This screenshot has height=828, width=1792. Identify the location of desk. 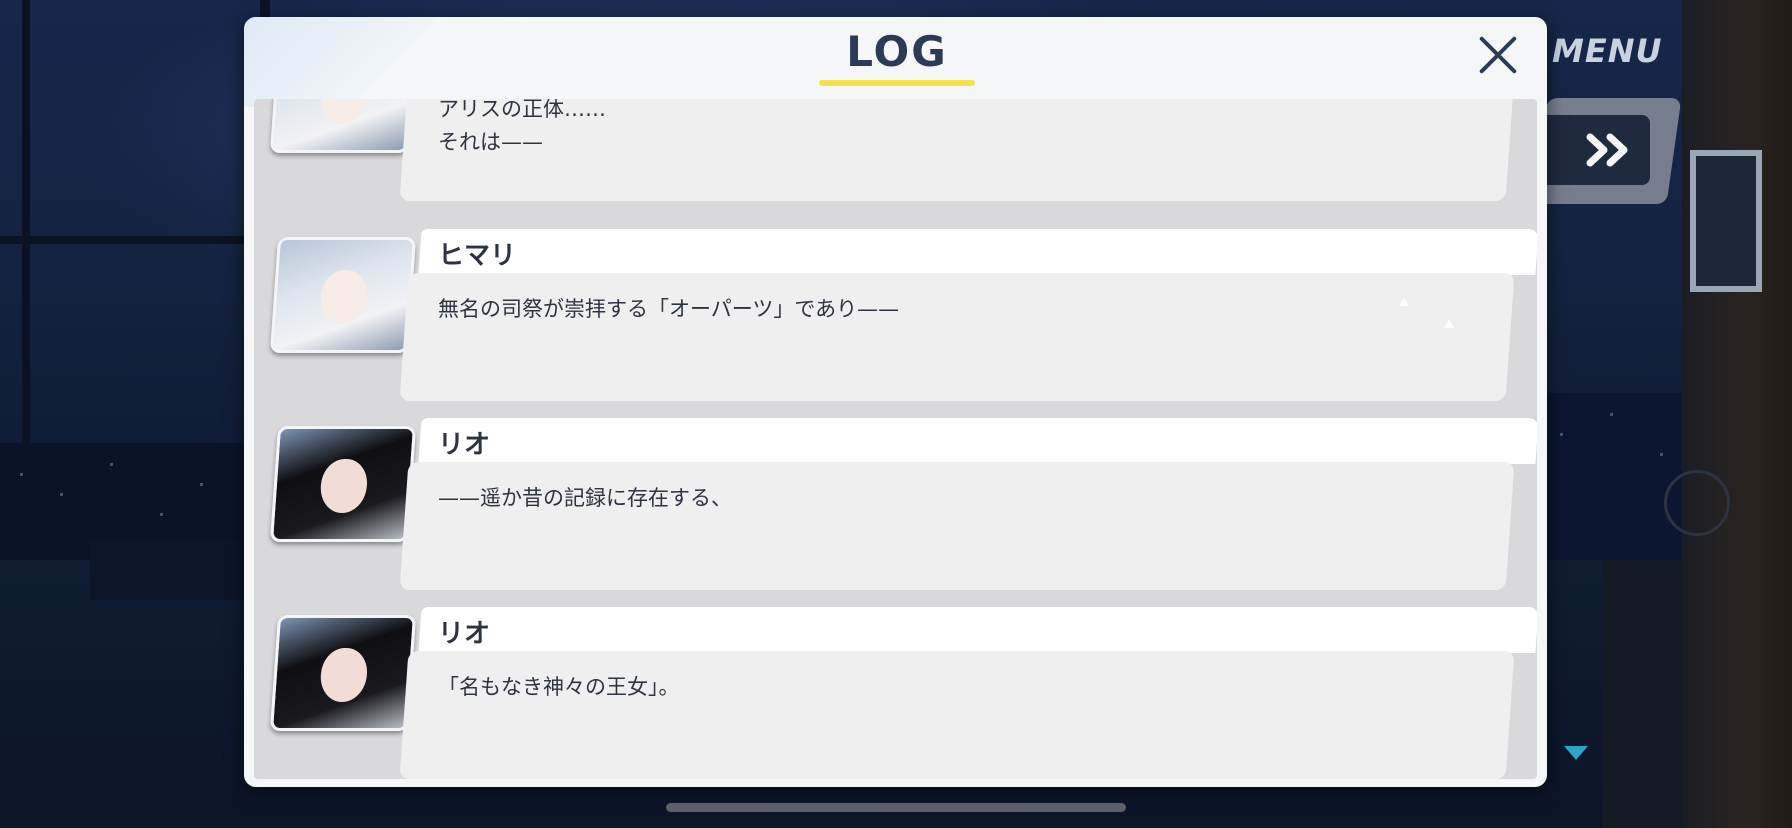
(175, 570).